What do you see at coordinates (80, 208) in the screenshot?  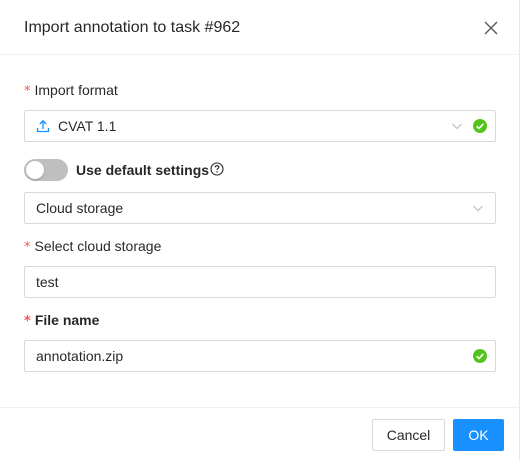 I see `storage-source-value: Cloud storage` at bounding box center [80, 208].